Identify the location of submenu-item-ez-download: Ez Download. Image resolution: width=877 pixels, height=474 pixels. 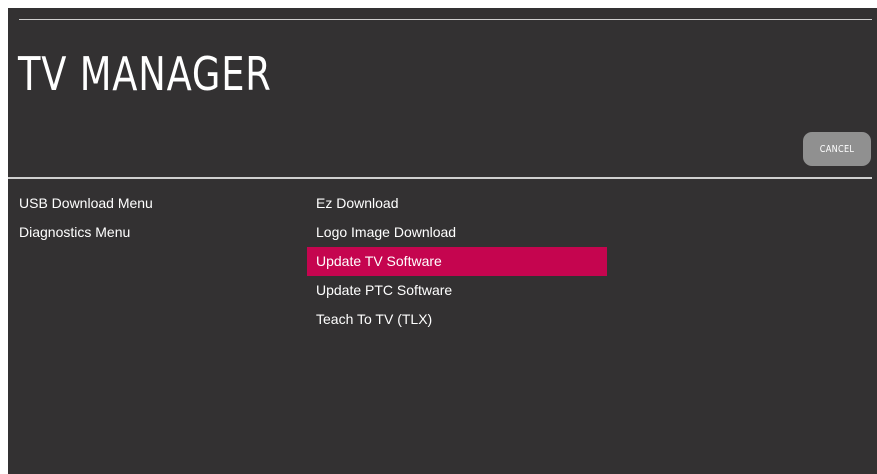
(457, 203).